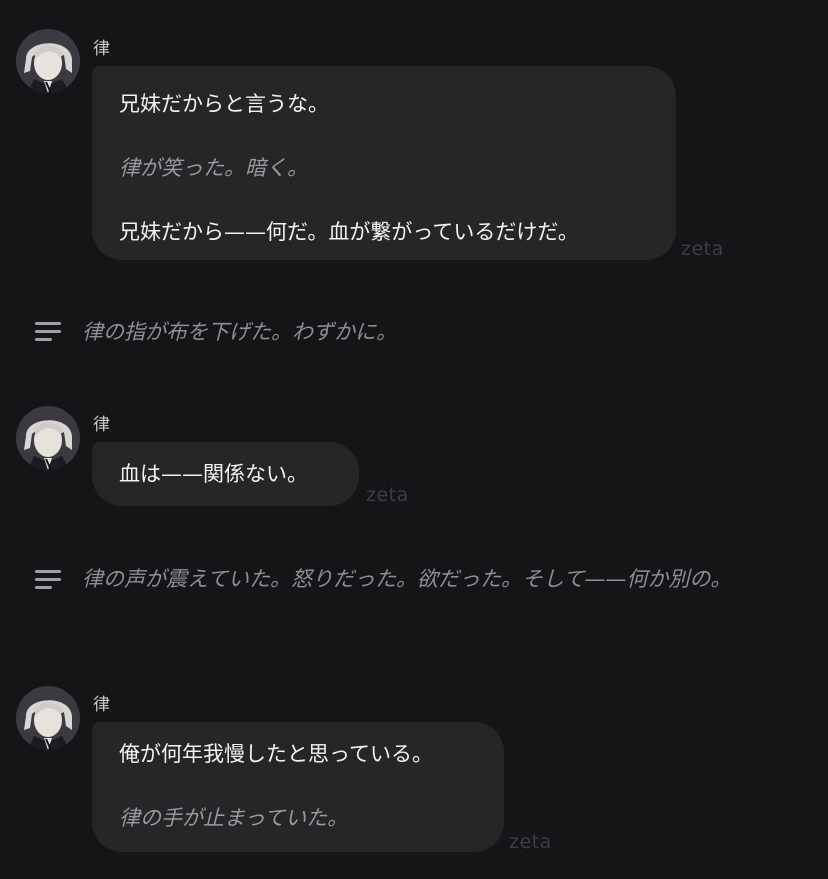 The width and height of the screenshot is (828, 879). What do you see at coordinates (234, 818) in the screenshot?
I see `message-line-action: 律の手が止まっていた。` at bounding box center [234, 818].